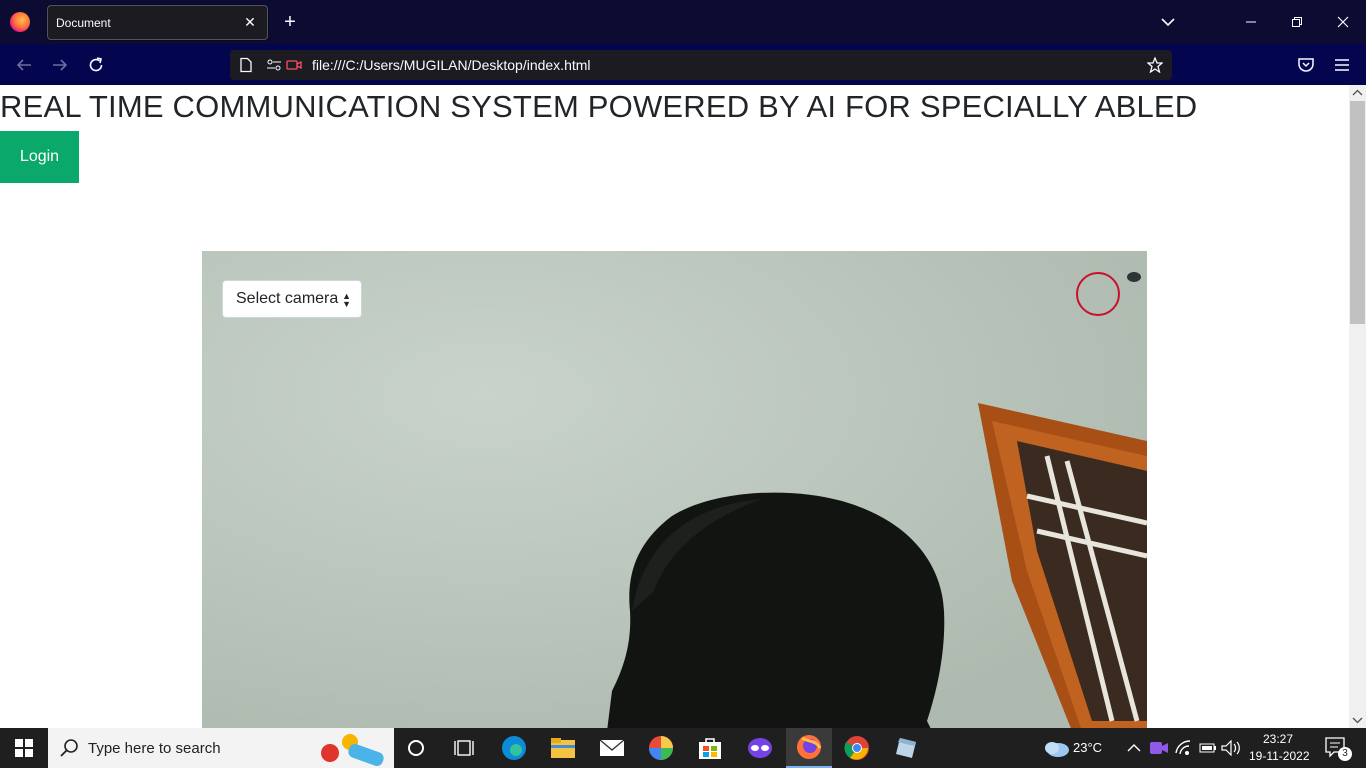 Image resolution: width=1366 pixels, height=768 pixels. What do you see at coordinates (857, 748) in the screenshot?
I see `chrome-icon` at bounding box center [857, 748].